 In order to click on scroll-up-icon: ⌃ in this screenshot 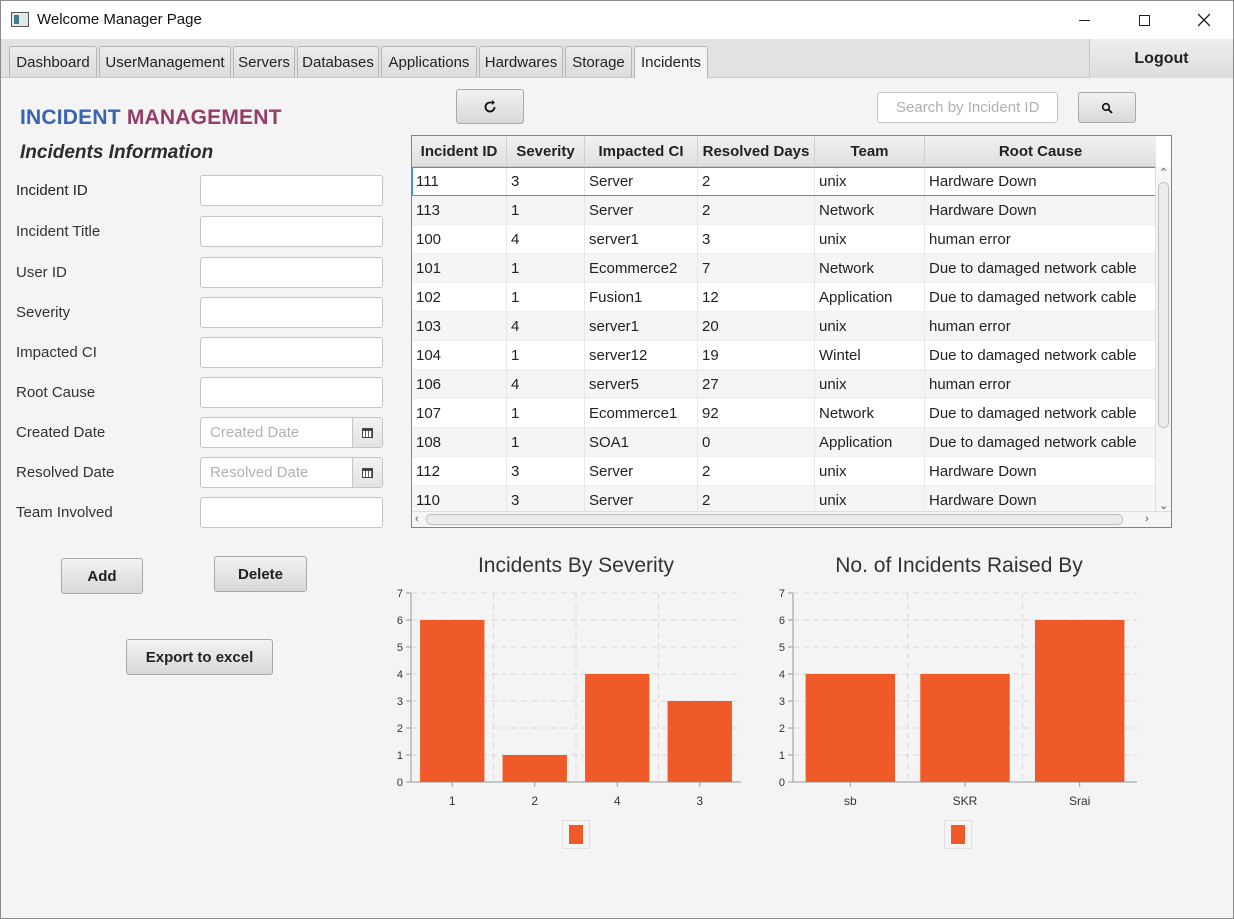, I will do `click(1163, 173)`.